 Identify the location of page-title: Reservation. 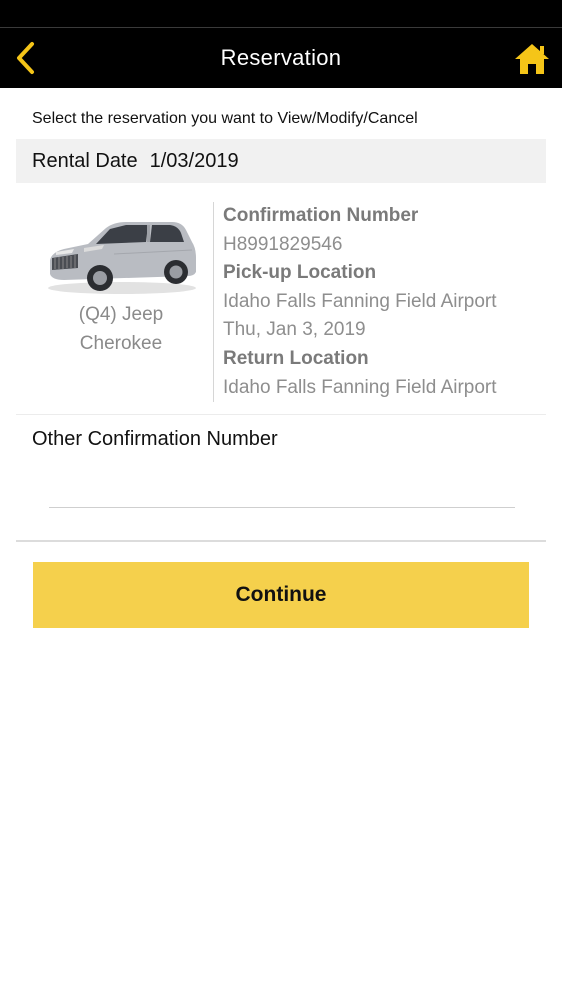
(281, 57).